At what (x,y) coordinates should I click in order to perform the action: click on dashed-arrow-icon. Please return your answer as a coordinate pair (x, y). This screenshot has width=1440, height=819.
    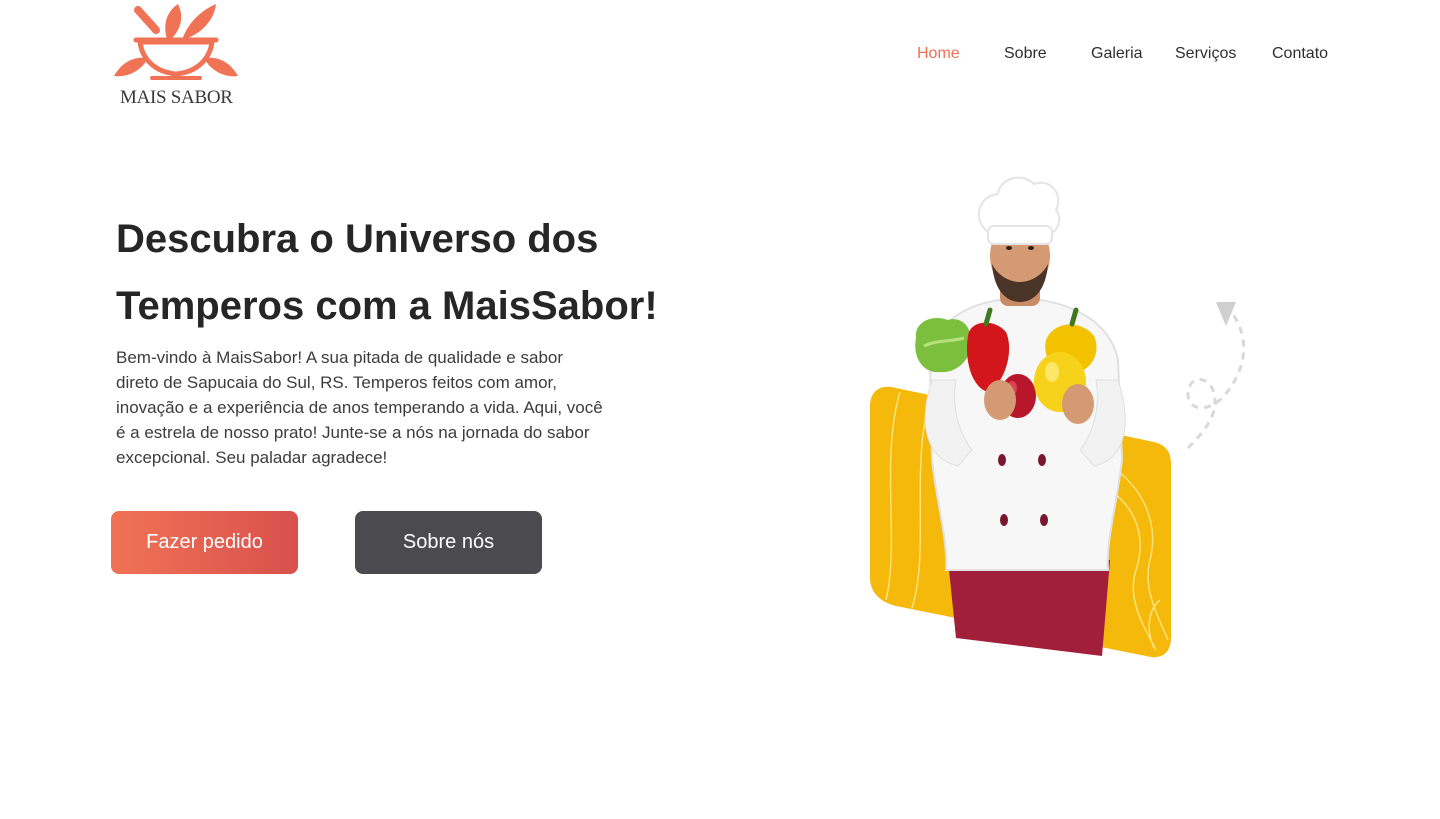
    Looking at the image, I should click on (1216, 379).